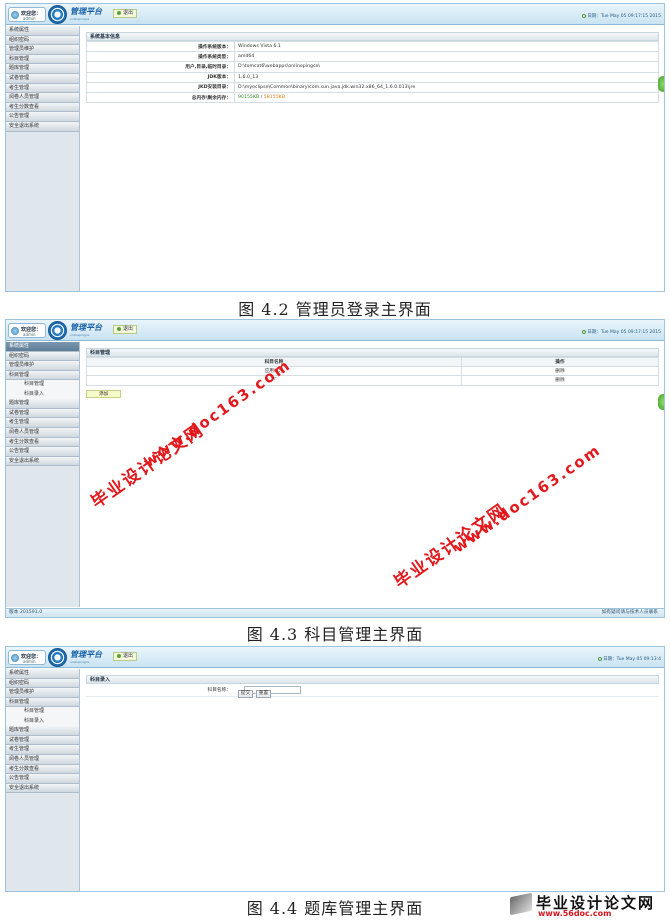  I want to click on table-row: JDK版本： 1.6.0_13, so click(372, 77).